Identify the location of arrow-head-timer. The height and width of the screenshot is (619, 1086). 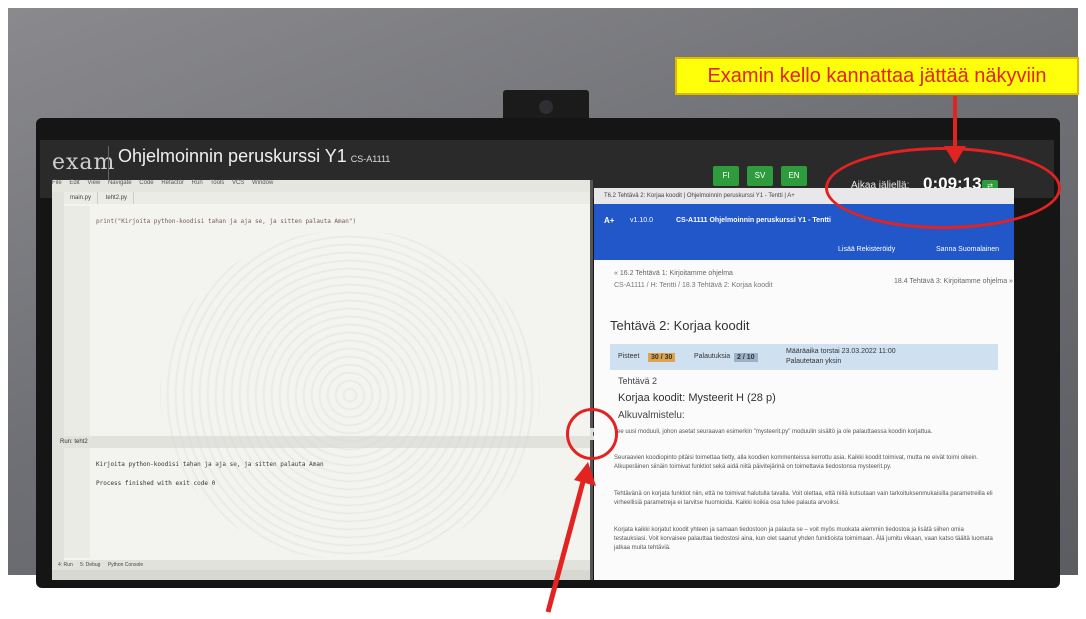
(955, 155).